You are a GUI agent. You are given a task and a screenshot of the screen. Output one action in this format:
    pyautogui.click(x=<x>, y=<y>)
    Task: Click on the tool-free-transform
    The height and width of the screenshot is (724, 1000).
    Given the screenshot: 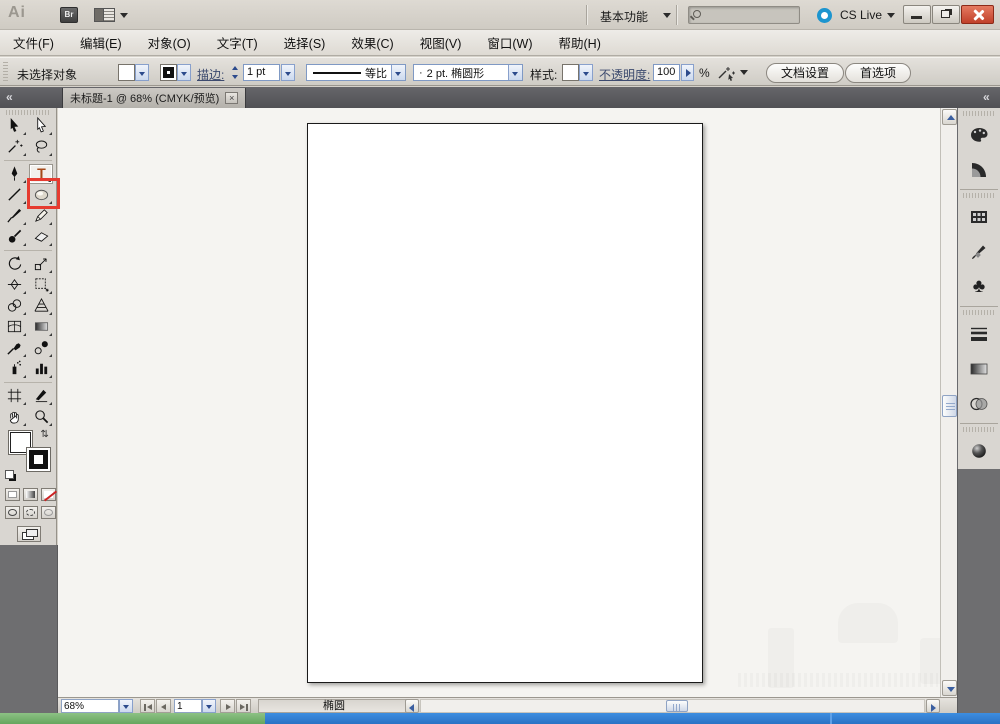 What is the action you would take?
    pyautogui.click(x=41, y=285)
    